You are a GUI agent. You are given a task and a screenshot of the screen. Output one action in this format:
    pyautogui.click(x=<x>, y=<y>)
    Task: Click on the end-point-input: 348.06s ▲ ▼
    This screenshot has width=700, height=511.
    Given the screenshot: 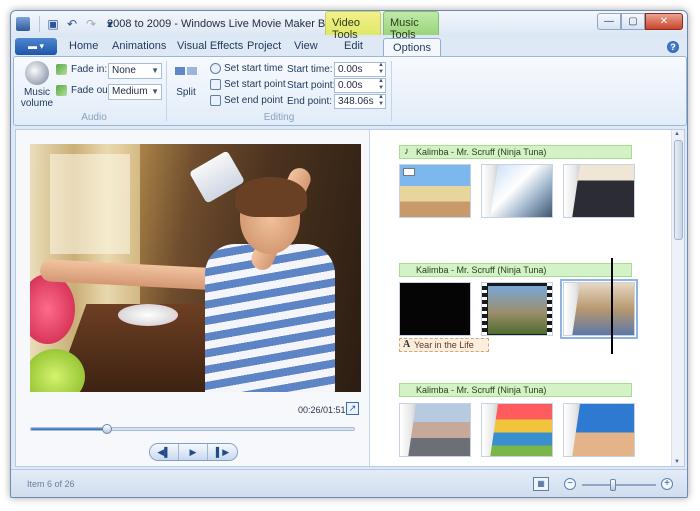 What is the action you would take?
    pyautogui.click(x=360, y=101)
    